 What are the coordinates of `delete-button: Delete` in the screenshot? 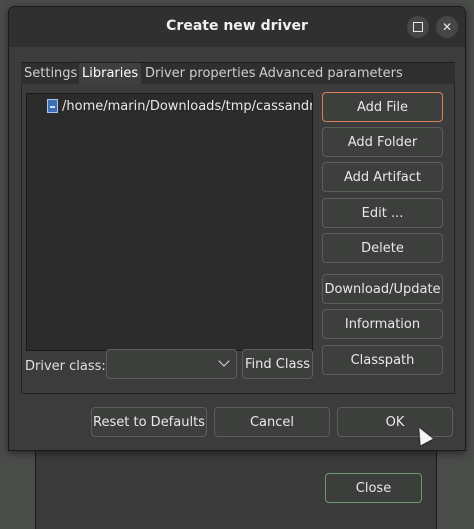 It's located at (382, 248).